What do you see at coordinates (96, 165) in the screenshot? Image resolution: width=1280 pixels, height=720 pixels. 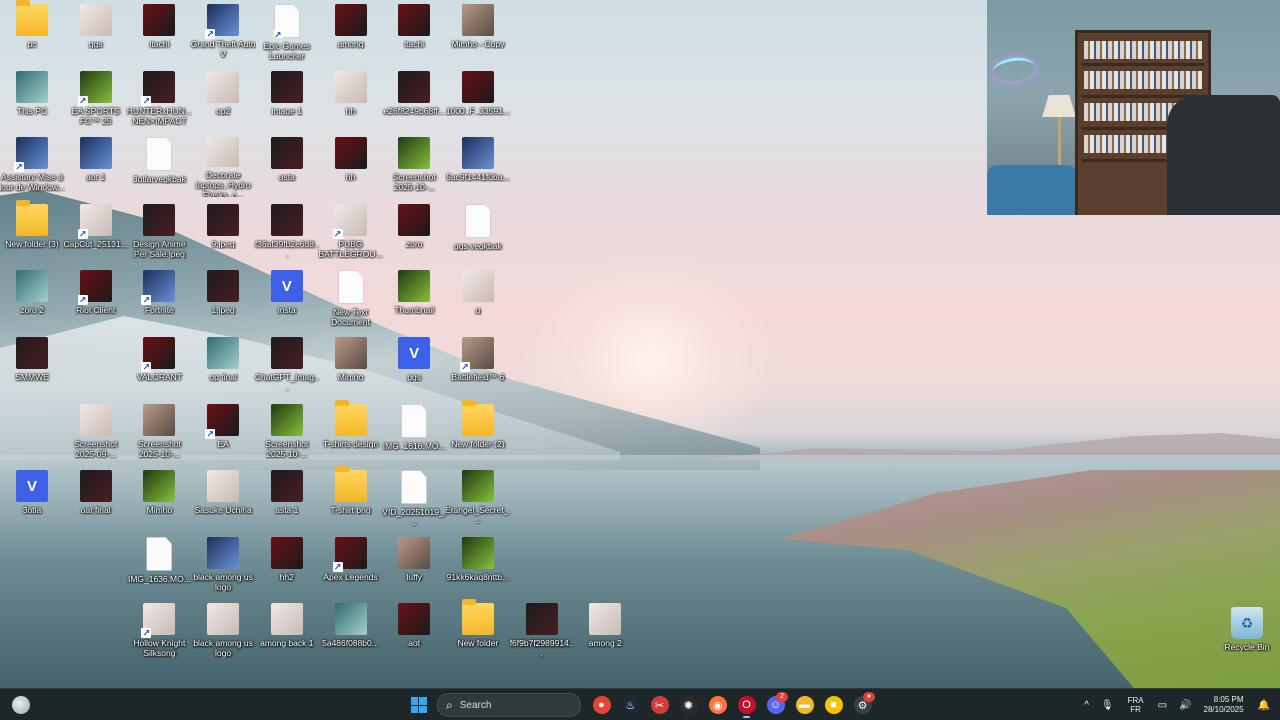 I see `desktop-icon: aot 1` at bounding box center [96, 165].